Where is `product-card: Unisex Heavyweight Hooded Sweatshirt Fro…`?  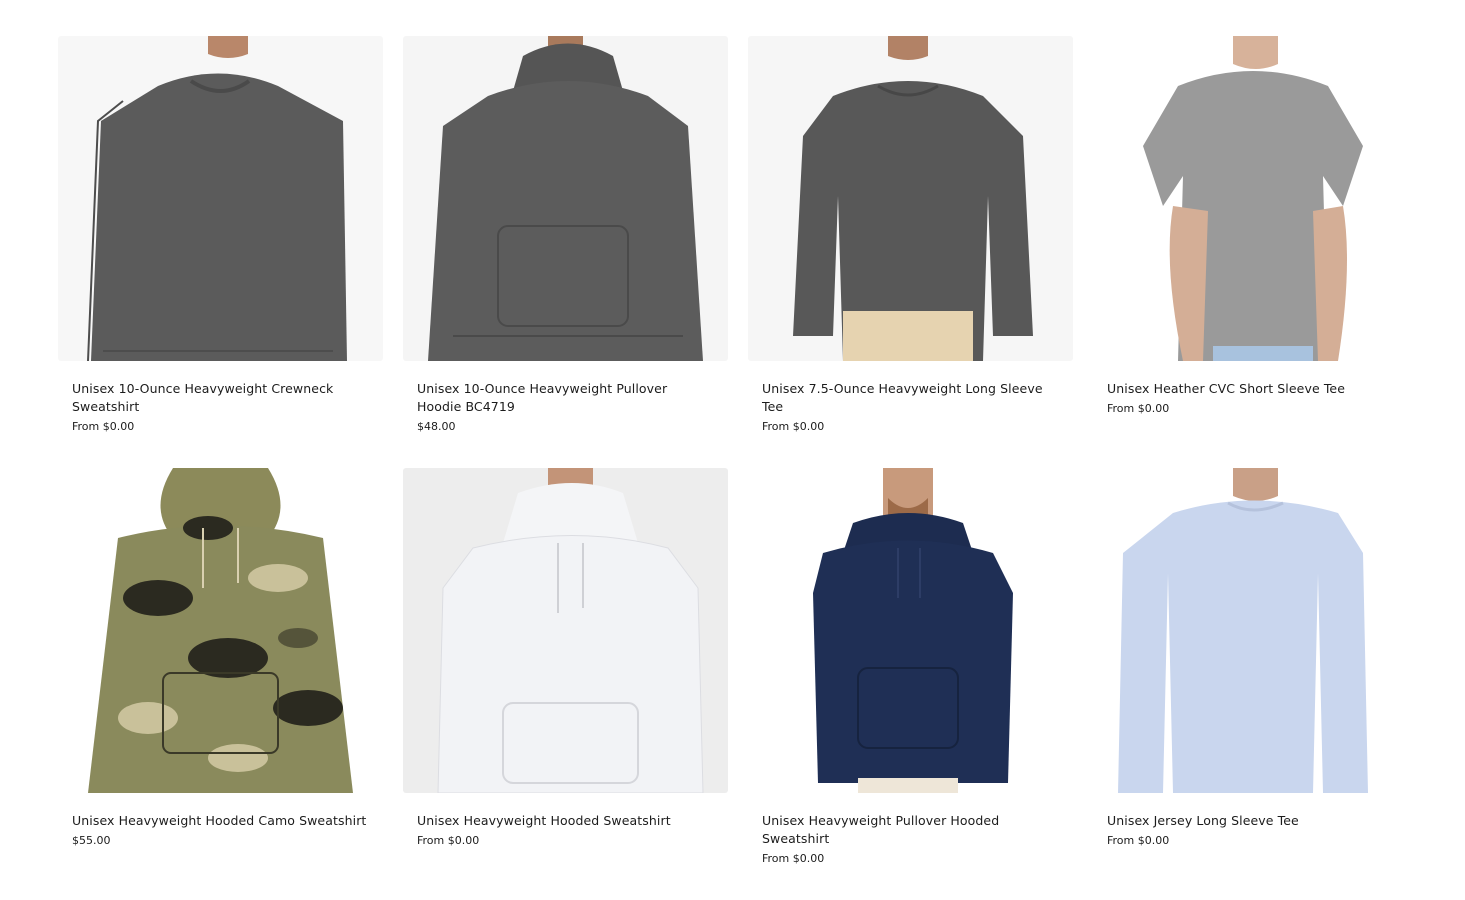
product-card: Unisex Heavyweight Hooded Sweatshirt Fro… is located at coordinates (565, 684).